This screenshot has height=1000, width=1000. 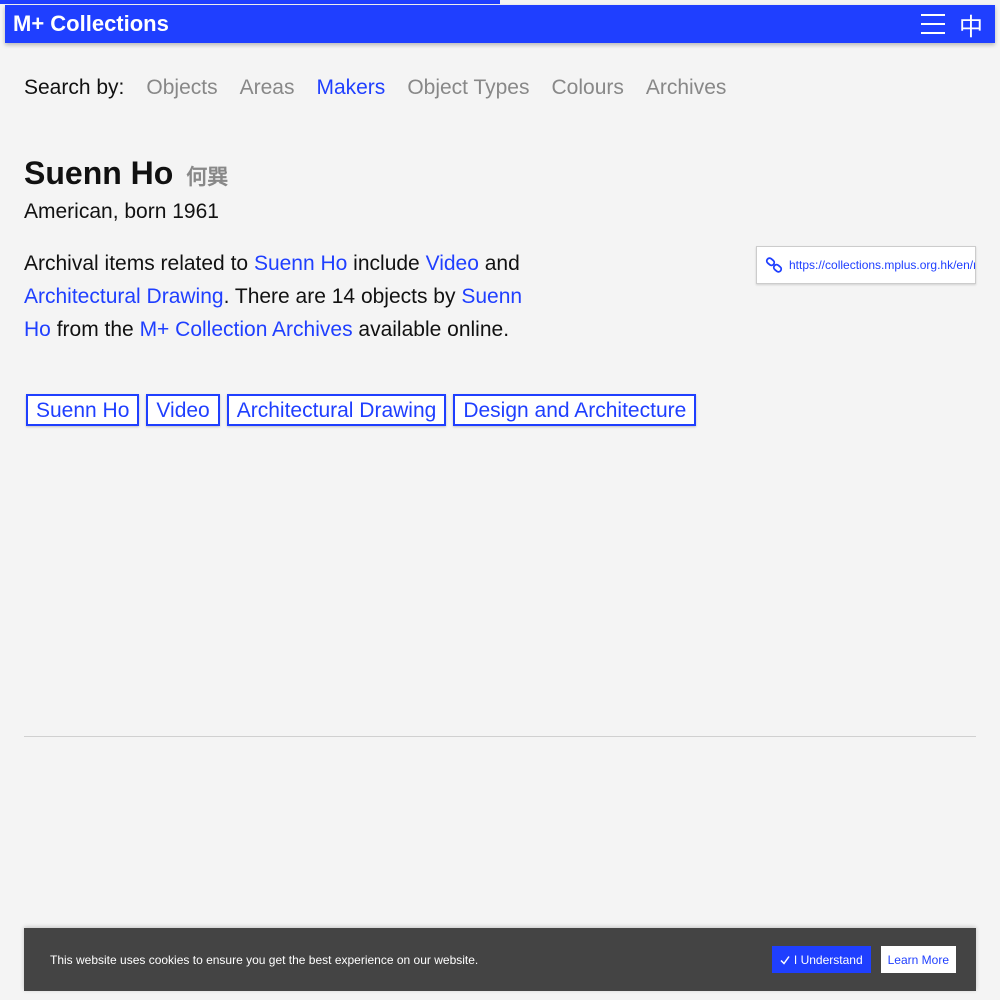 I want to click on tag-video: Video, so click(x=183, y=410).